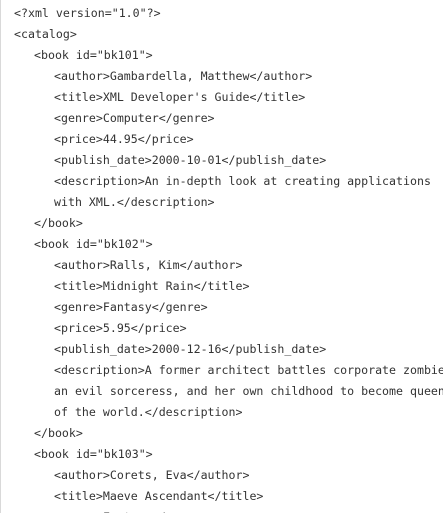  I want to click on code-line: of the world.</description>, so click(148, 412).